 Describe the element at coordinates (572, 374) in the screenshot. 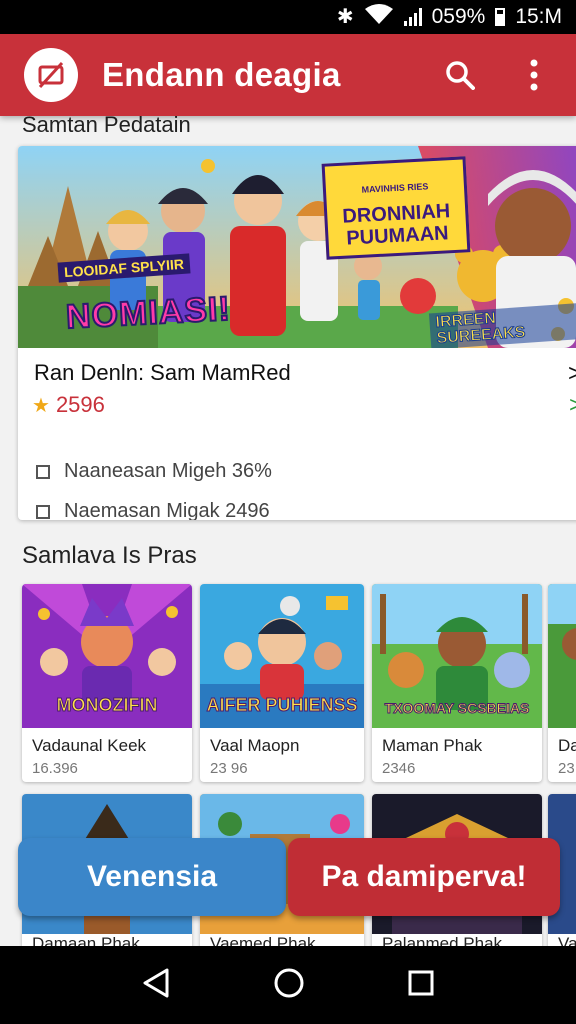

I see `chevron-right-icon: >` at that location.